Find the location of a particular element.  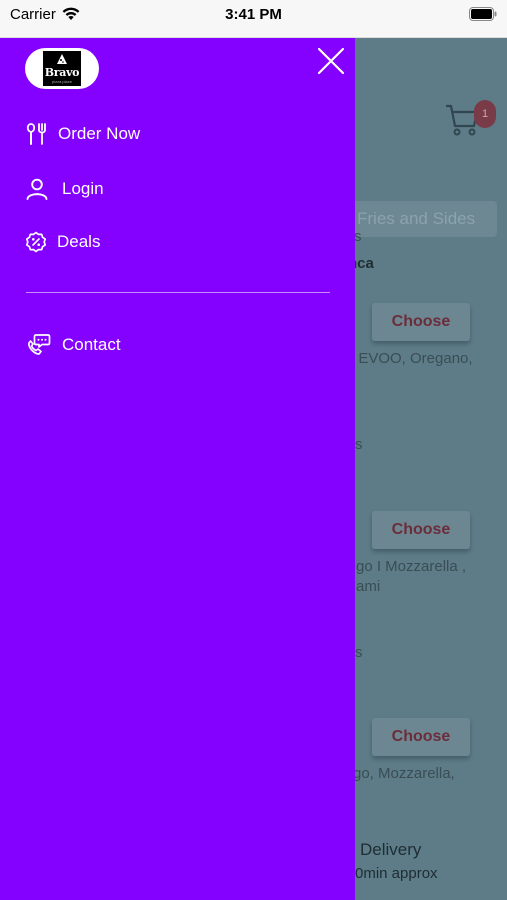

item-description-fragment: , EVOO, Oregano, is located at coordinates (411, 358).